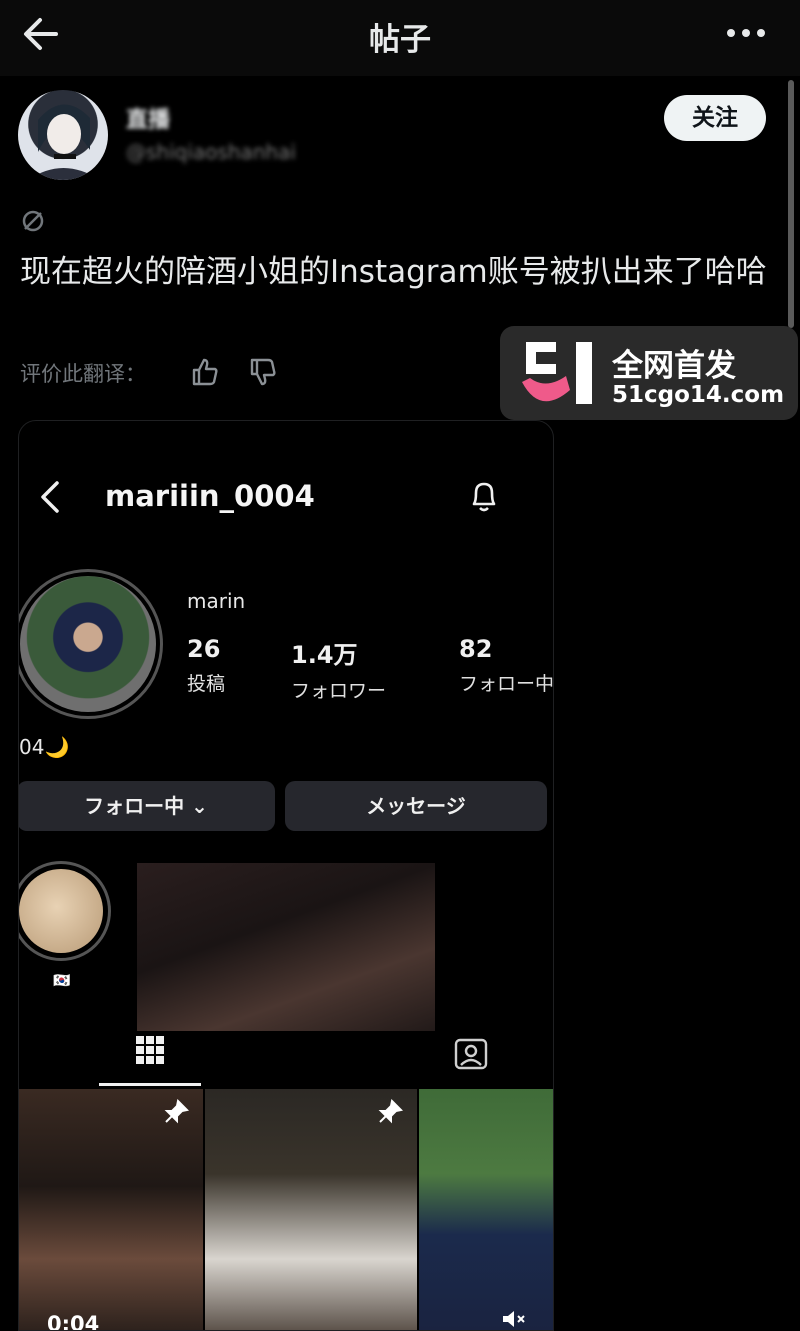 The height and width of the screenshot is (1331, 800). I want to click on ig-story-highlight, so click(65, 911).